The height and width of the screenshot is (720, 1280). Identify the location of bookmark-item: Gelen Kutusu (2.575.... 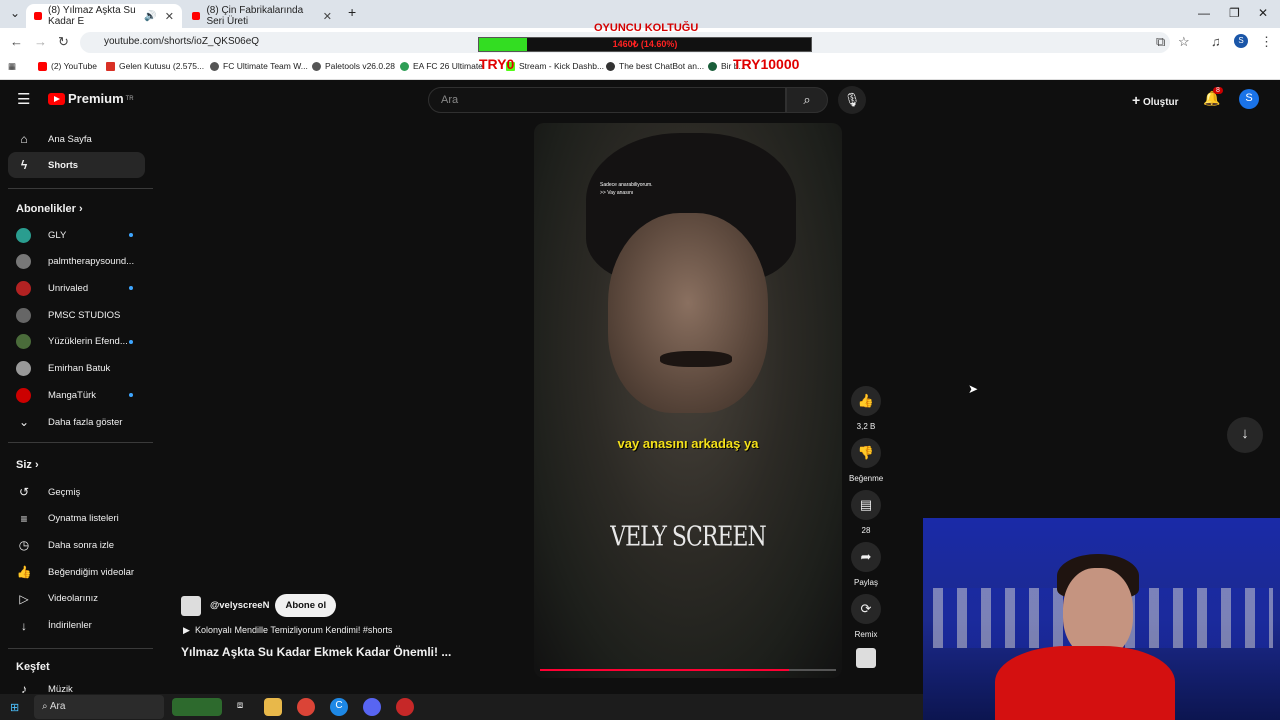
(155, 66).